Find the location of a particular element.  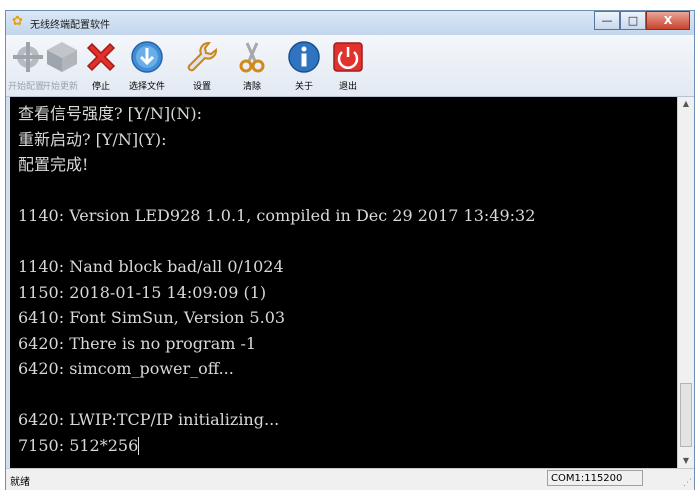

about-button: 关于 is located at coordinates (304, 66).